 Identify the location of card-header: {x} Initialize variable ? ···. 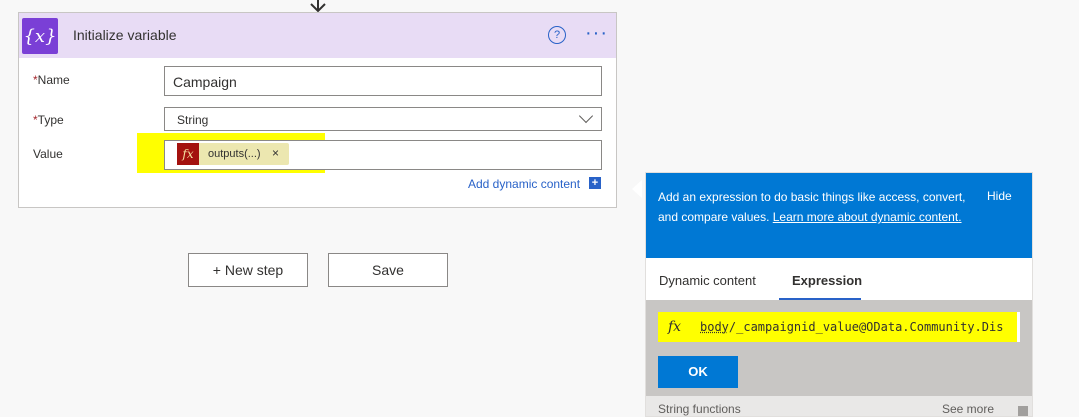
(317, 35).